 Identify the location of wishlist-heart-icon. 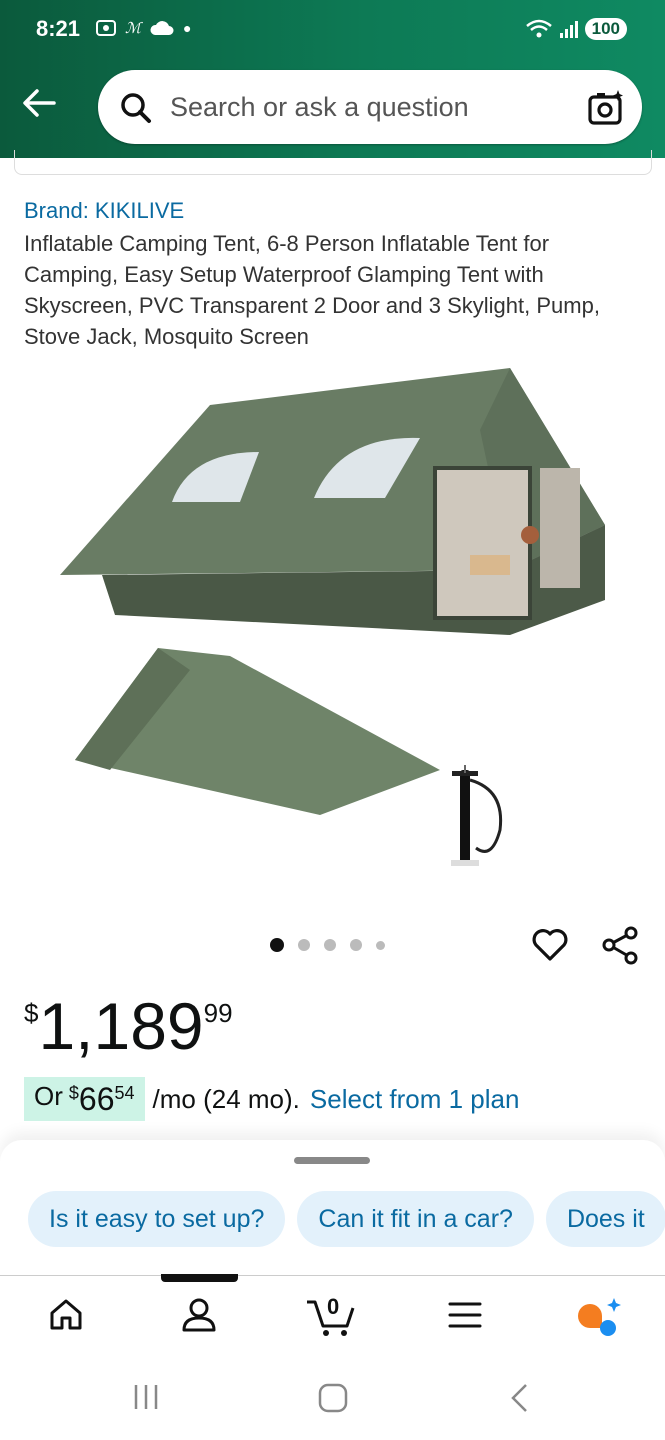
(550, 945).